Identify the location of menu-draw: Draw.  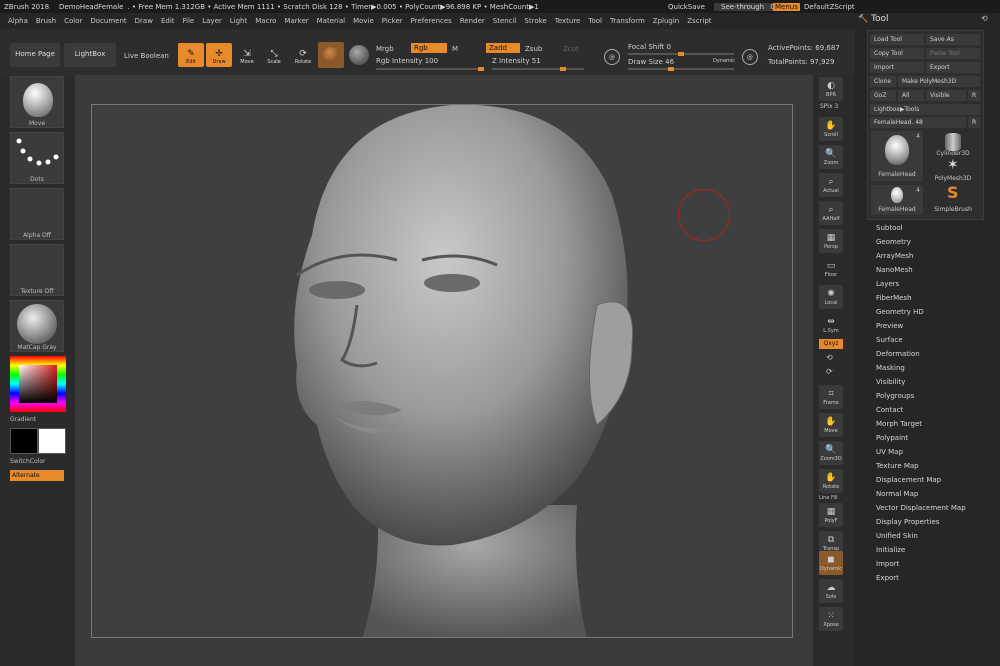
(144, 21).